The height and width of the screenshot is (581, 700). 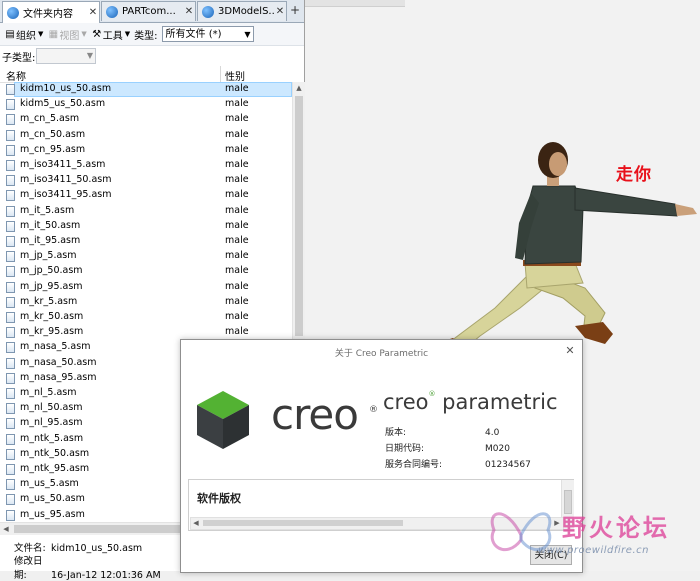 I want to click on list-item: m_kr_5.asm male, so click(x=146, y=302).